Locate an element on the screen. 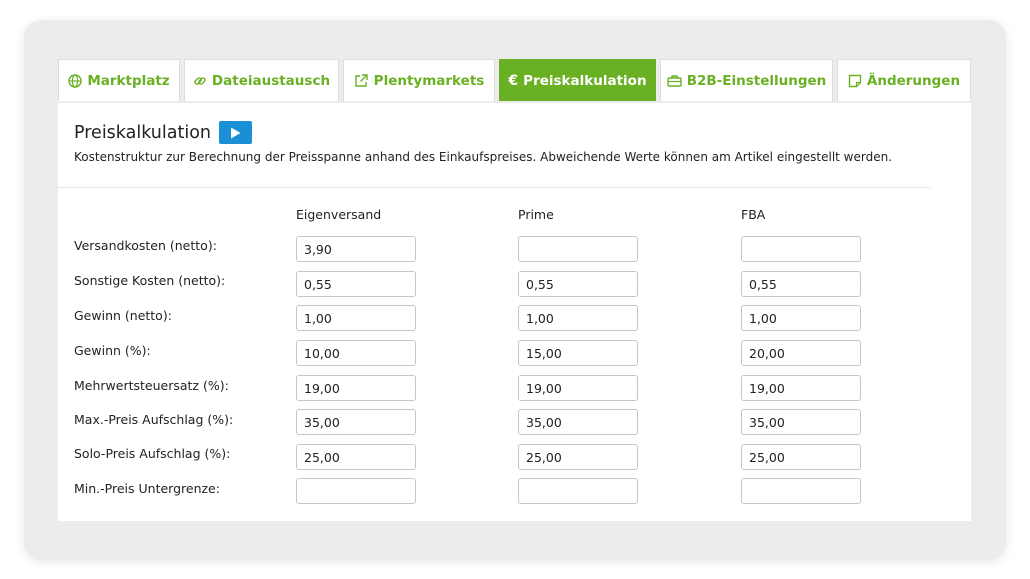 The height and width of the screenshot is (579, 1030). max-preis-aufschlag-prime-input is located at coordinates (578, 422).